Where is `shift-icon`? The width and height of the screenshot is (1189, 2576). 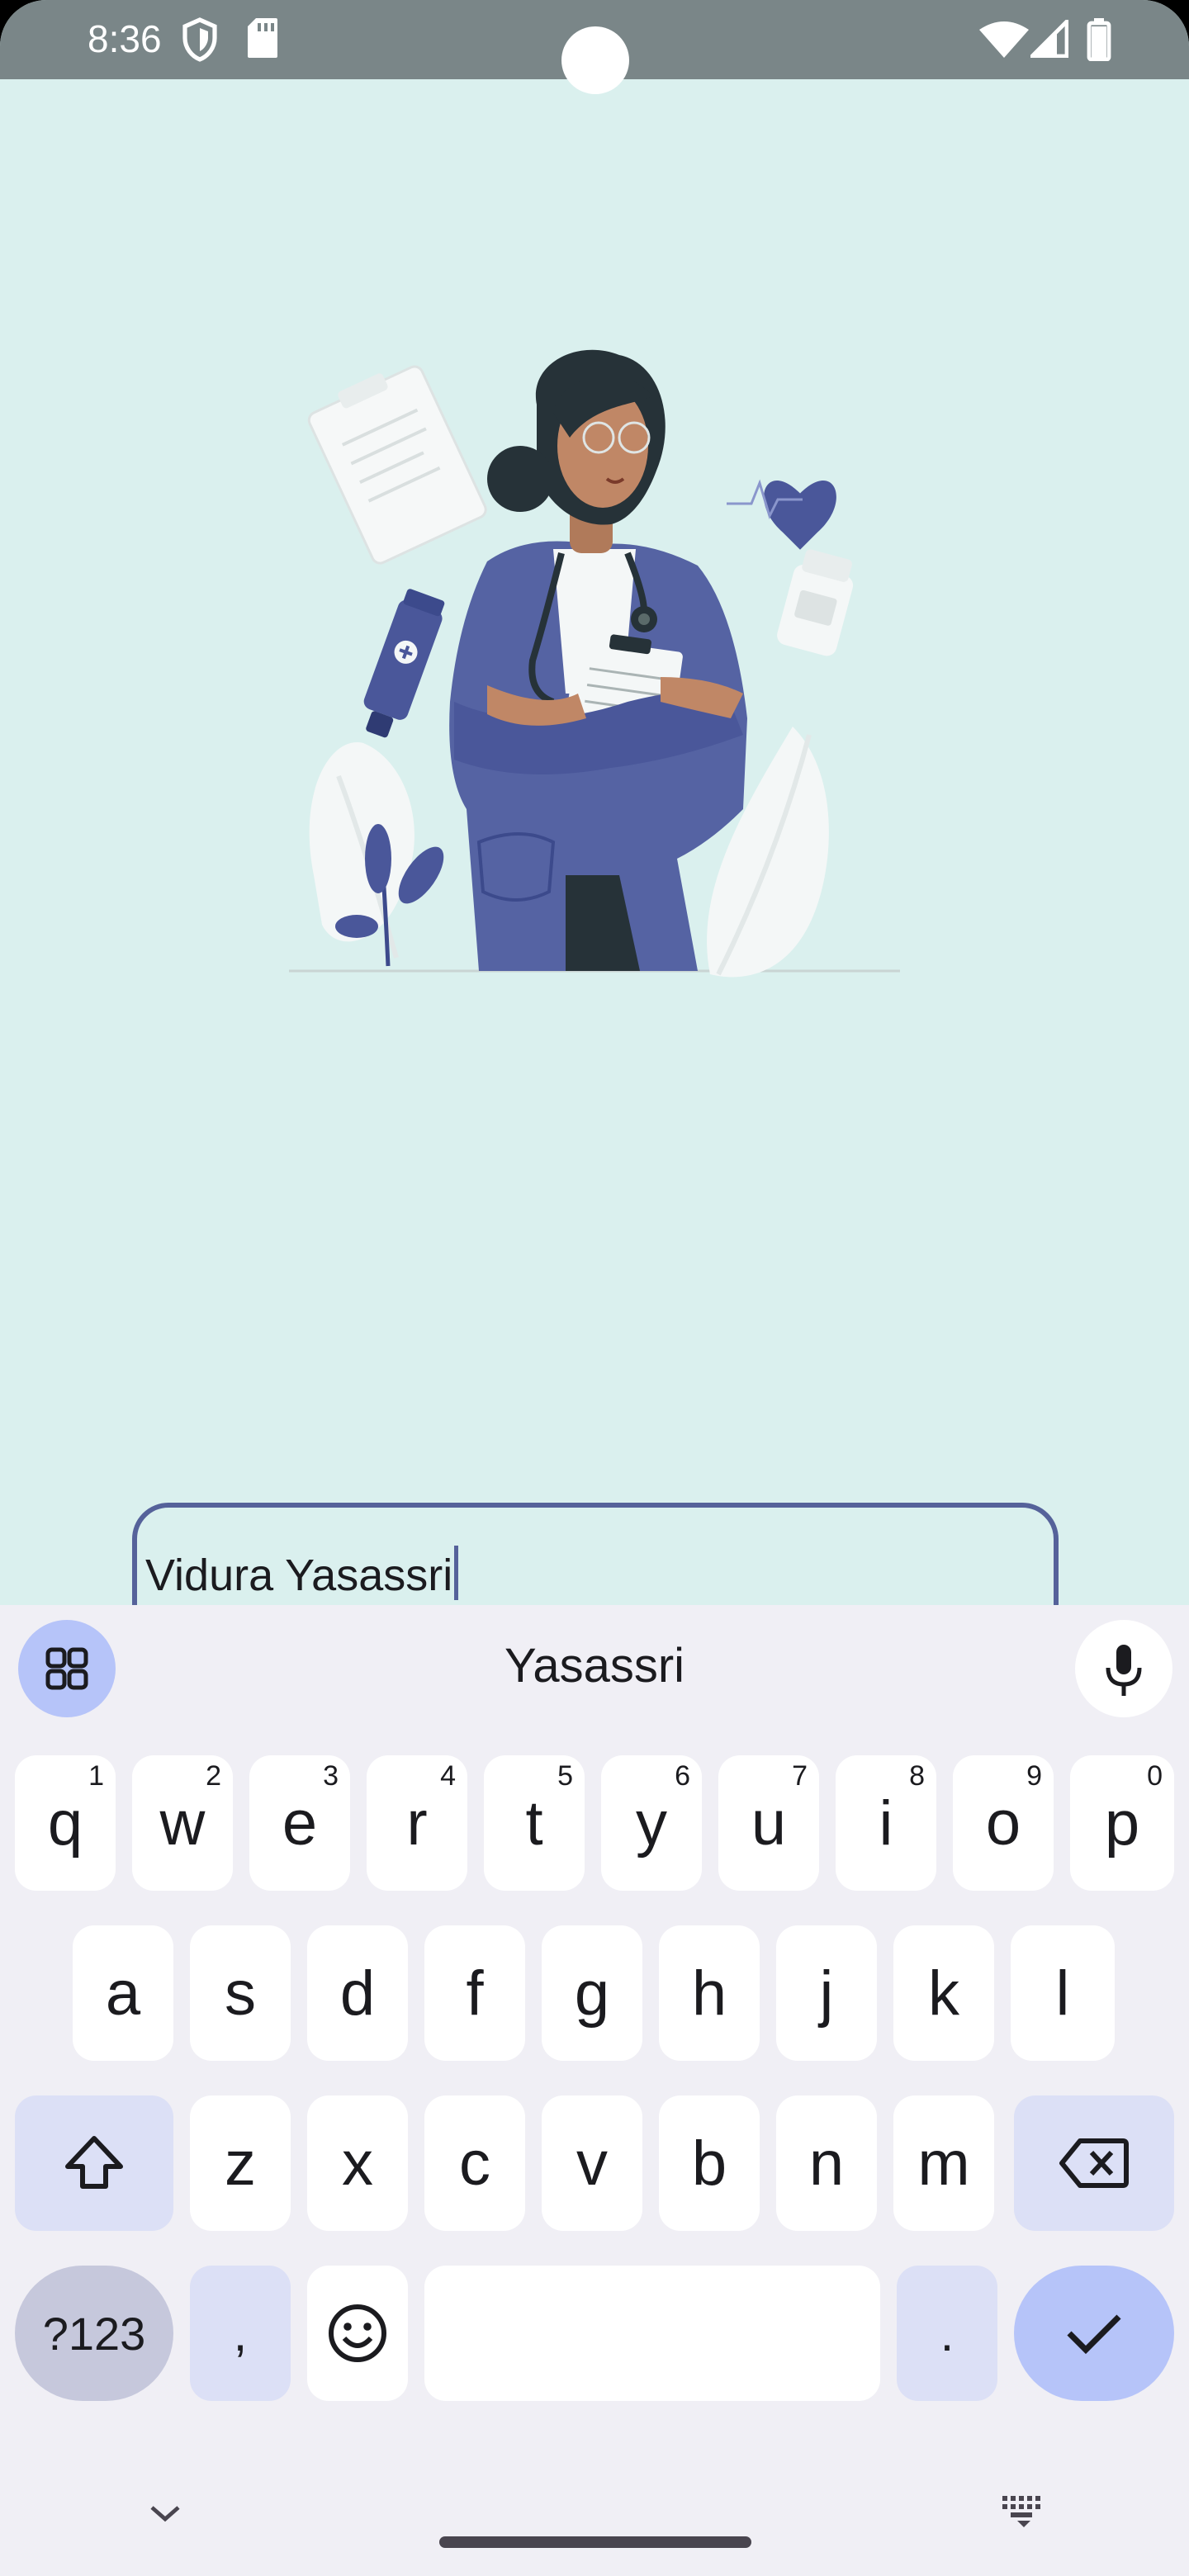 shift-icon is located at coordinates (94, 2162).